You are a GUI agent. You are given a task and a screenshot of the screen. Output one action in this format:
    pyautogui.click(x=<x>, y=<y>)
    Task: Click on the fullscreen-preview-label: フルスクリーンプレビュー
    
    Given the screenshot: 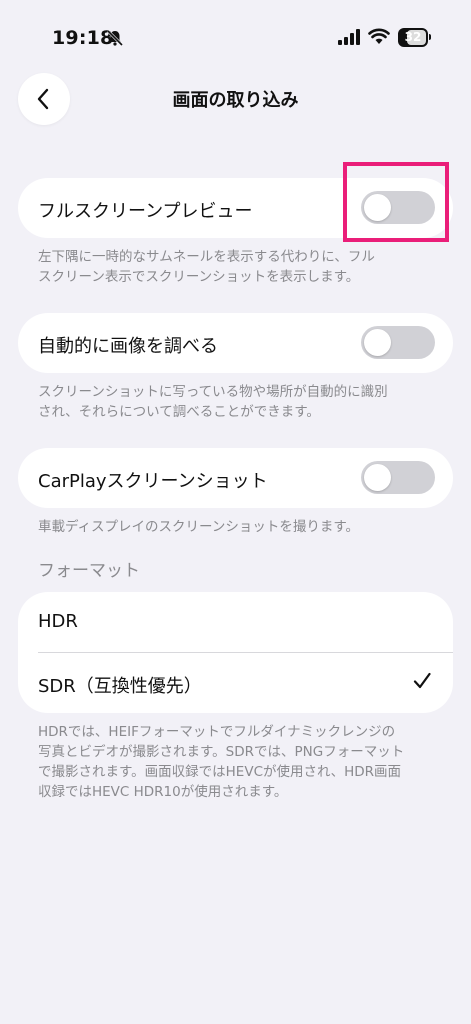 What is the action you would take?
    pyautogui.click(x=145, y=211)
    